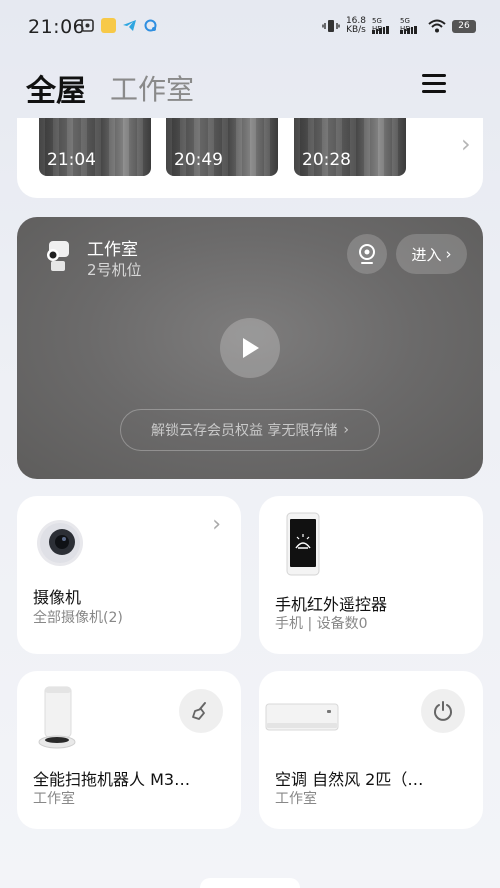 The image size is (500, 888). Describe the element at coordinates (371, 575) in the screenshot. I see `device-card-ir-remote: 手机红外遥控器 手机 | 设备数0` at that location.